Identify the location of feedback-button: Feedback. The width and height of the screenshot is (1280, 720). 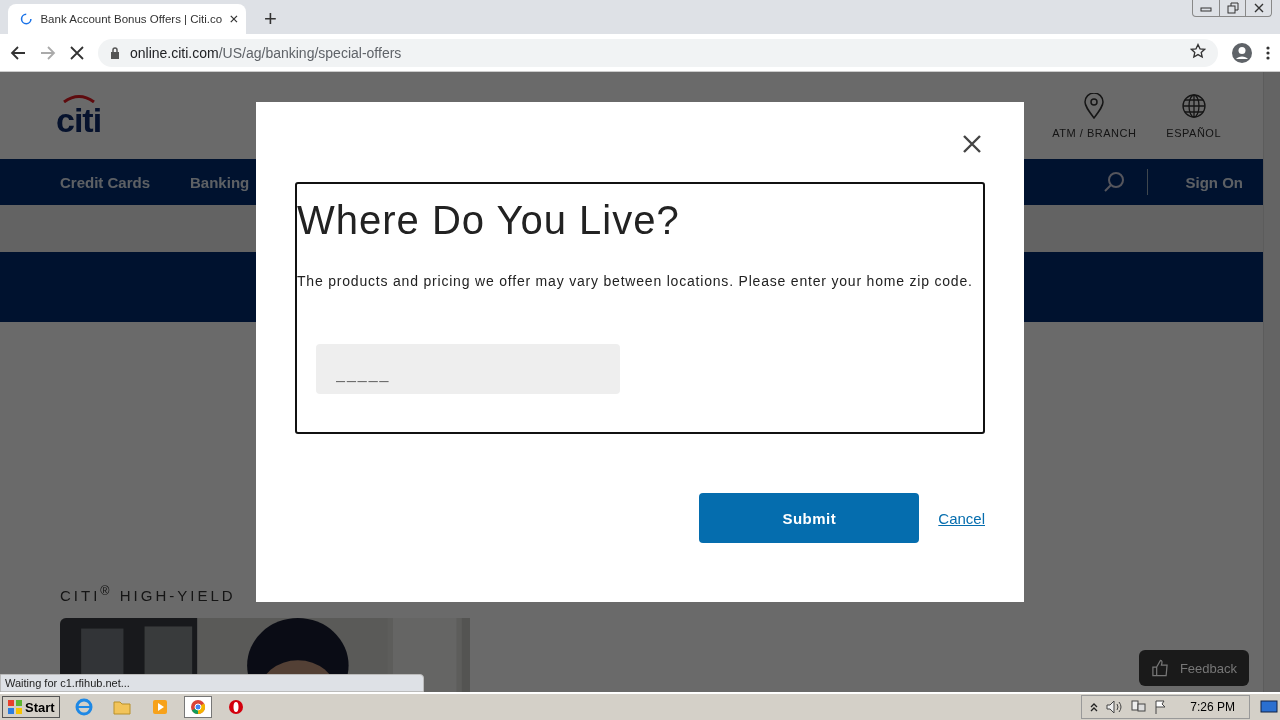
(1194, 668).